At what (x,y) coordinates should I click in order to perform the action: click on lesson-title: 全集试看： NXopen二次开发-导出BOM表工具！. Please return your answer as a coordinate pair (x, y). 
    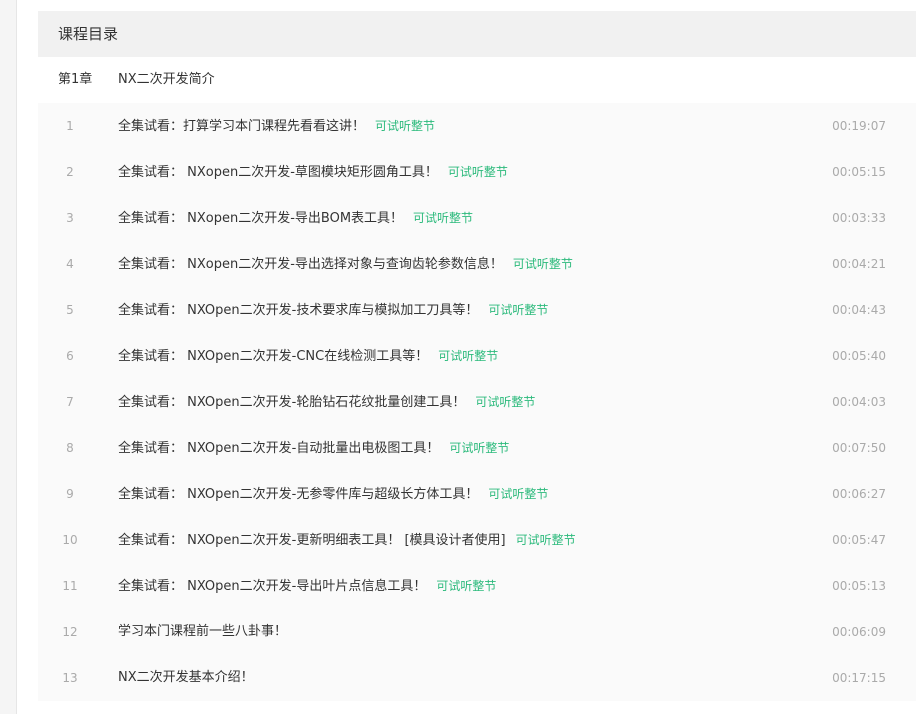
    Looking at the image, I should click on (260, 218).